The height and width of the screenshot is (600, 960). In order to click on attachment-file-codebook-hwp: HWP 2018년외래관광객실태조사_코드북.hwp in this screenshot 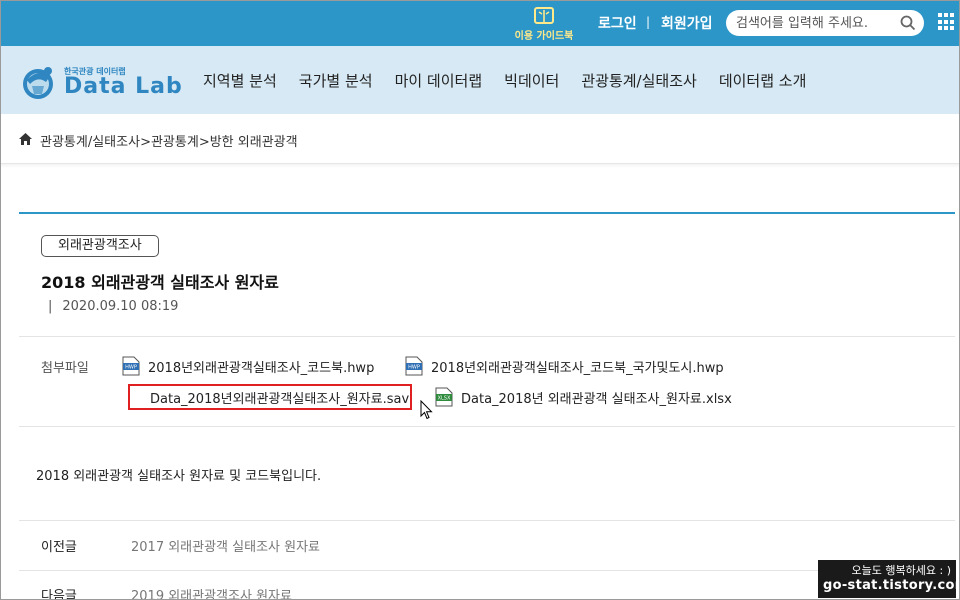, I will do `click(248, 366)`.